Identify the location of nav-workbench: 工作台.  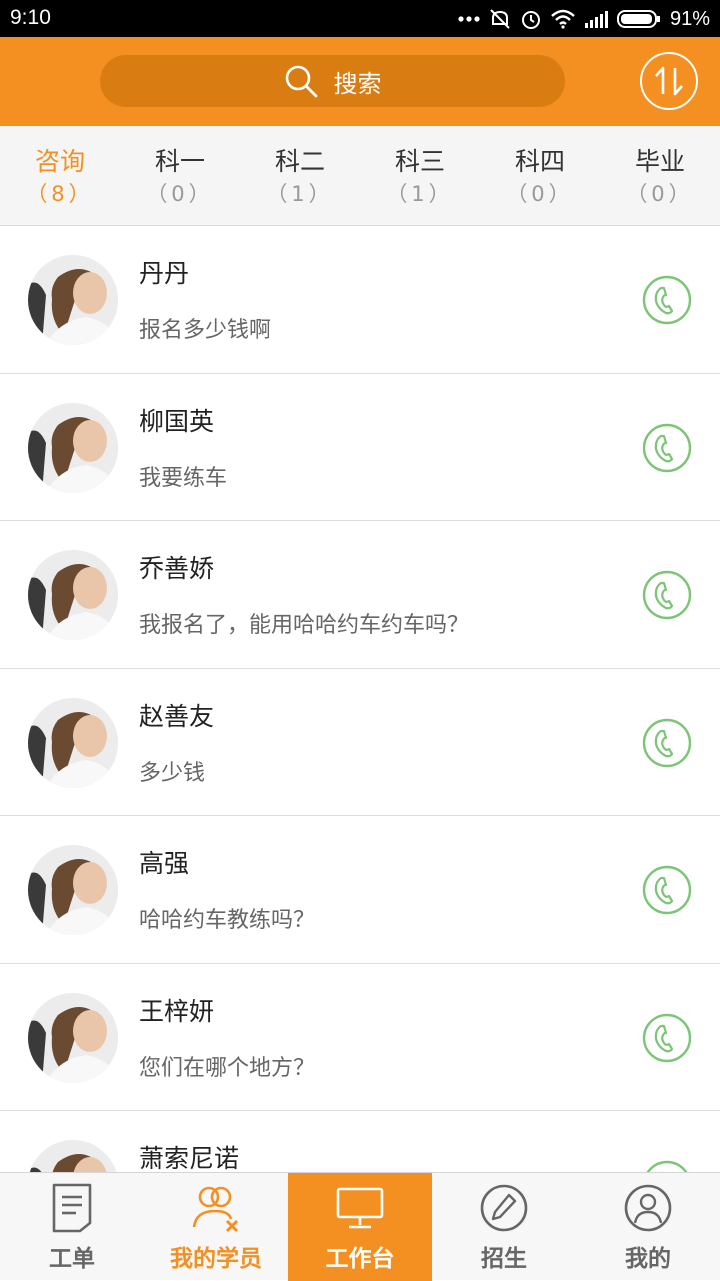
(360, 1227).